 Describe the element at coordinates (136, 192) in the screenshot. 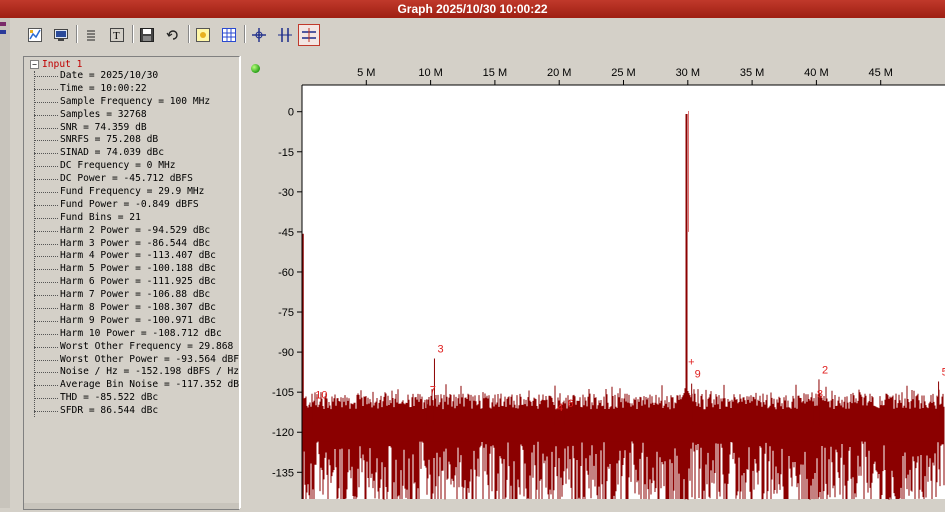

I see `tree-item: Fund Frequency = 29.9 MHz` at that location.